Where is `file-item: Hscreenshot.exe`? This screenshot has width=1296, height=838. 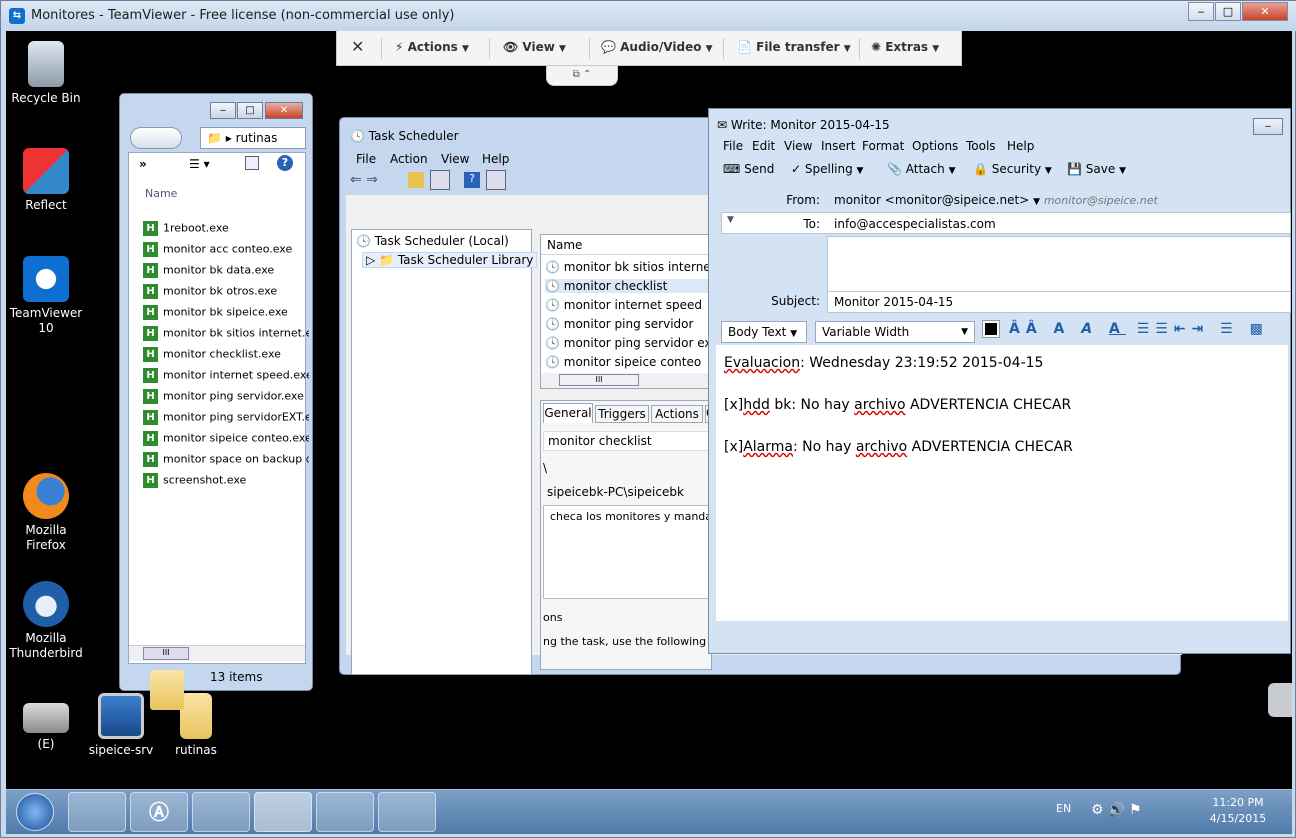
file-item: Hscreenshot.exe is located at coordinates (226, 483).